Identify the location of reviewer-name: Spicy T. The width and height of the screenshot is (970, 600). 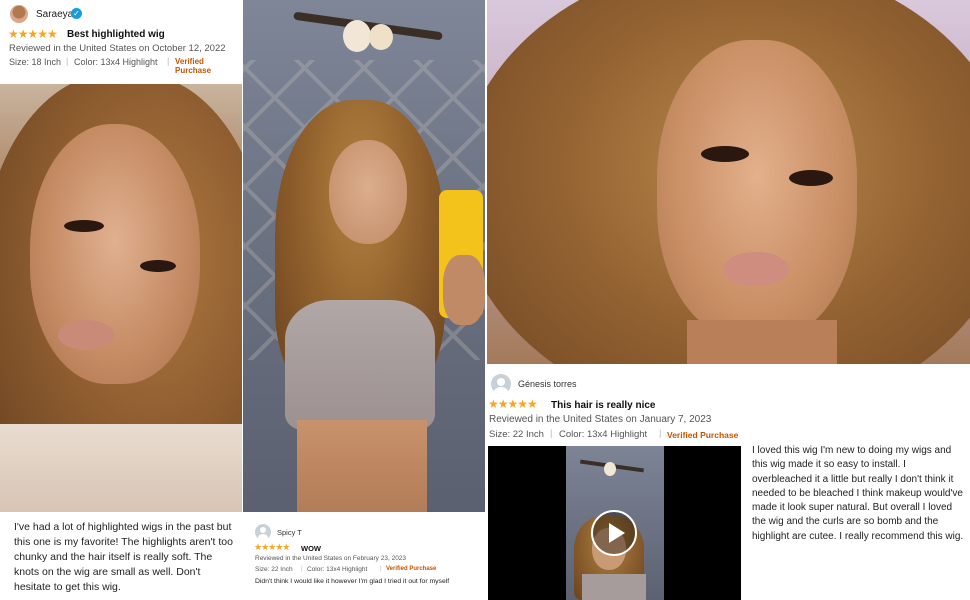
(289, 532).